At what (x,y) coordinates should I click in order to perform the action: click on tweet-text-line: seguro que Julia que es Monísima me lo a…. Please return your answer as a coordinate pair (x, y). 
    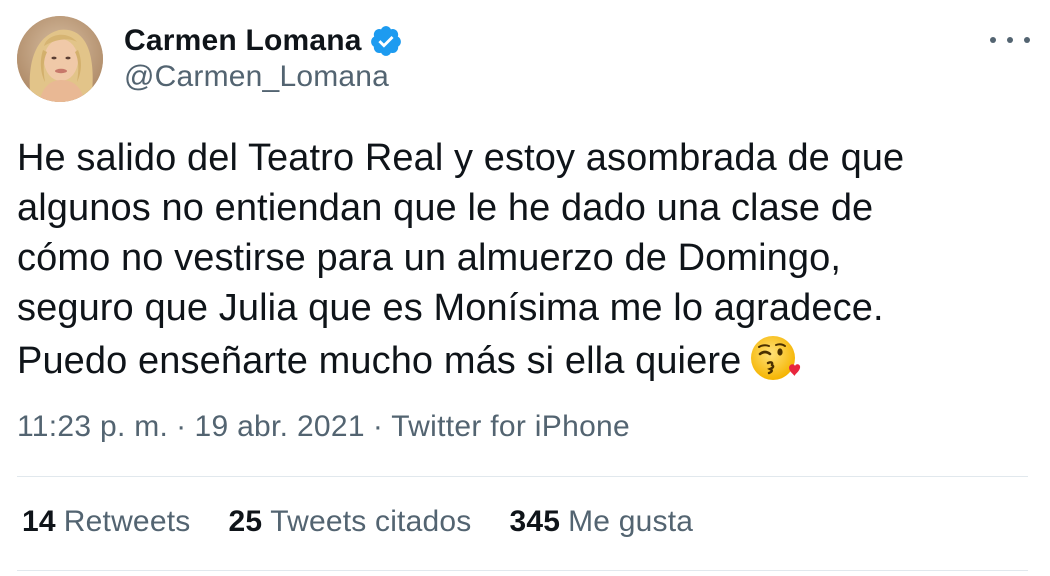
    Looking at the image, I should click on (450, 308).